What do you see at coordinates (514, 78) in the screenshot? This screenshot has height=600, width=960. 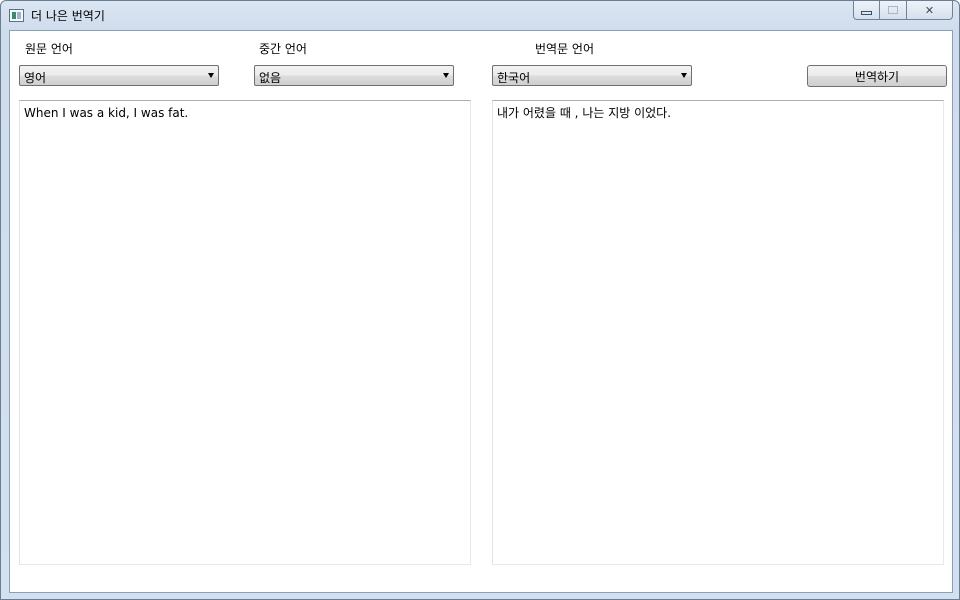 I see `target-language-value: 한국어` at bounding box center [514, 78].